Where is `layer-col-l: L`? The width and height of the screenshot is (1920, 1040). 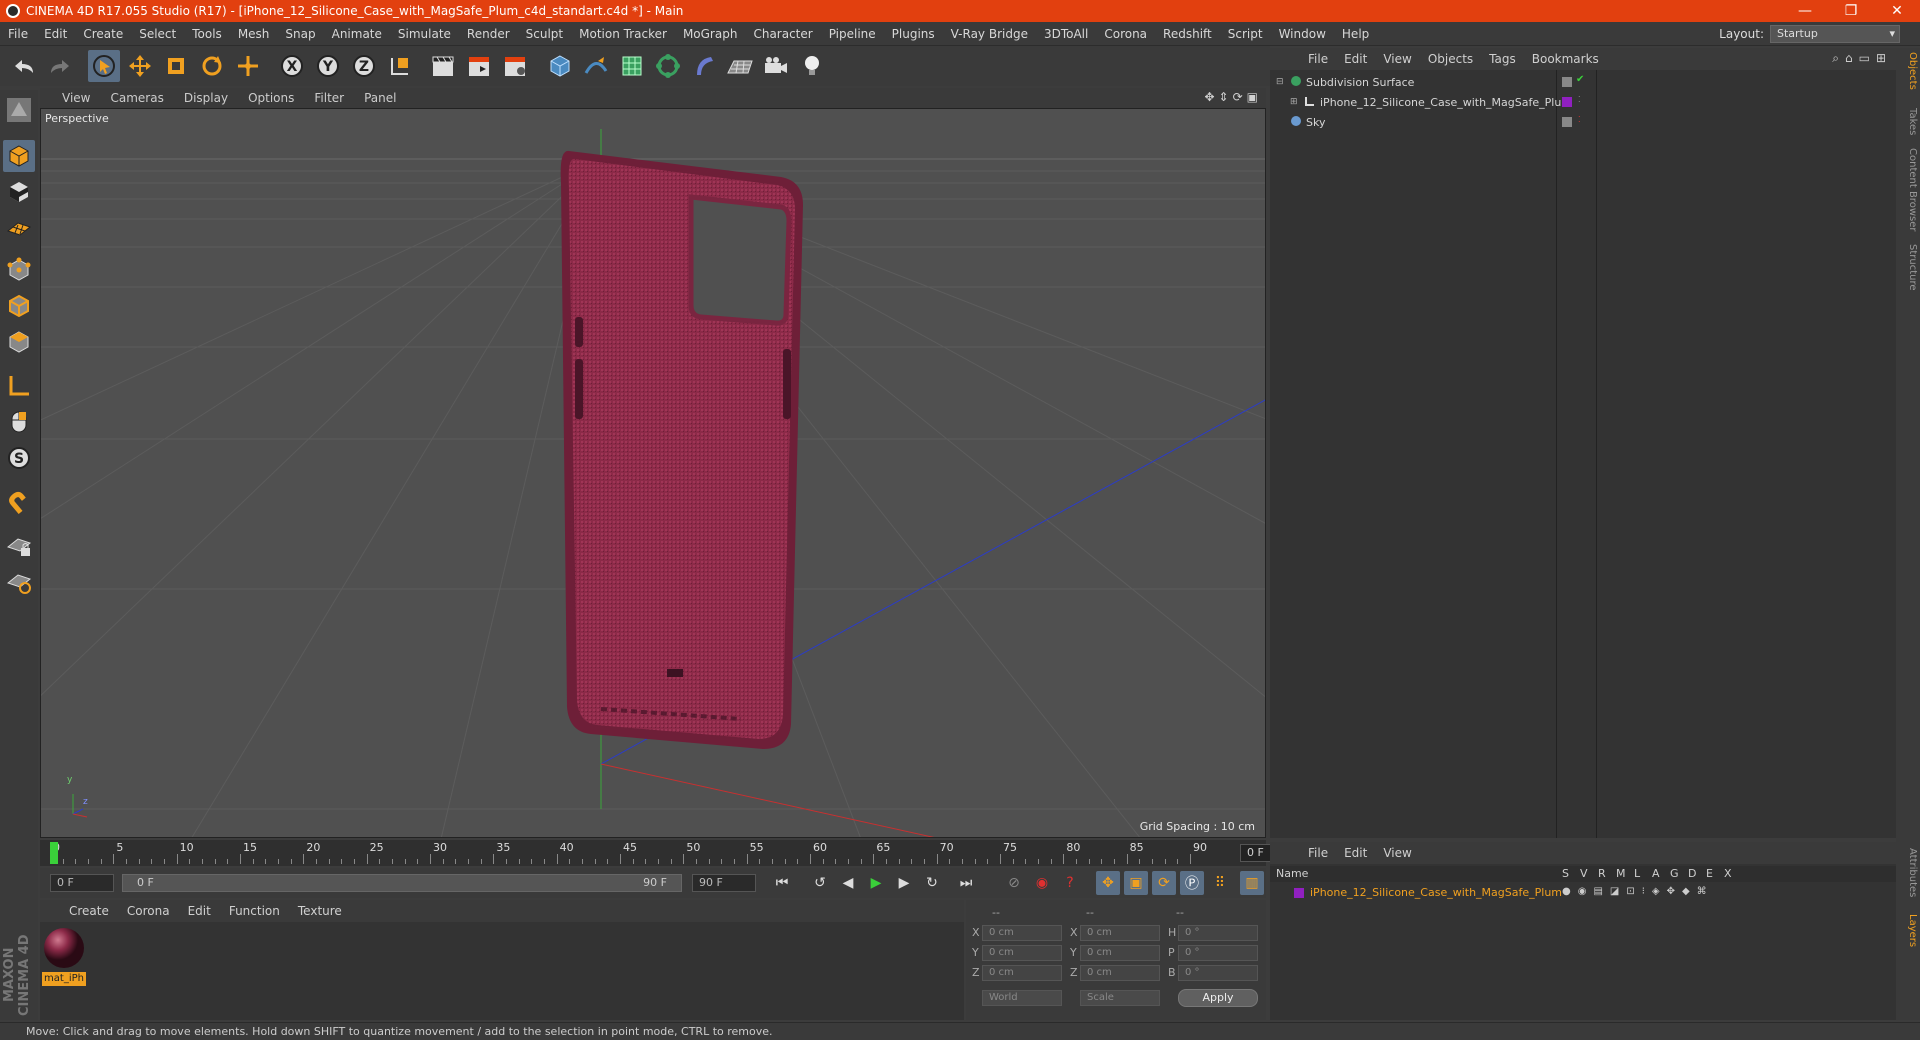 layer-col-l: L is located at coordinates (1637, 873).